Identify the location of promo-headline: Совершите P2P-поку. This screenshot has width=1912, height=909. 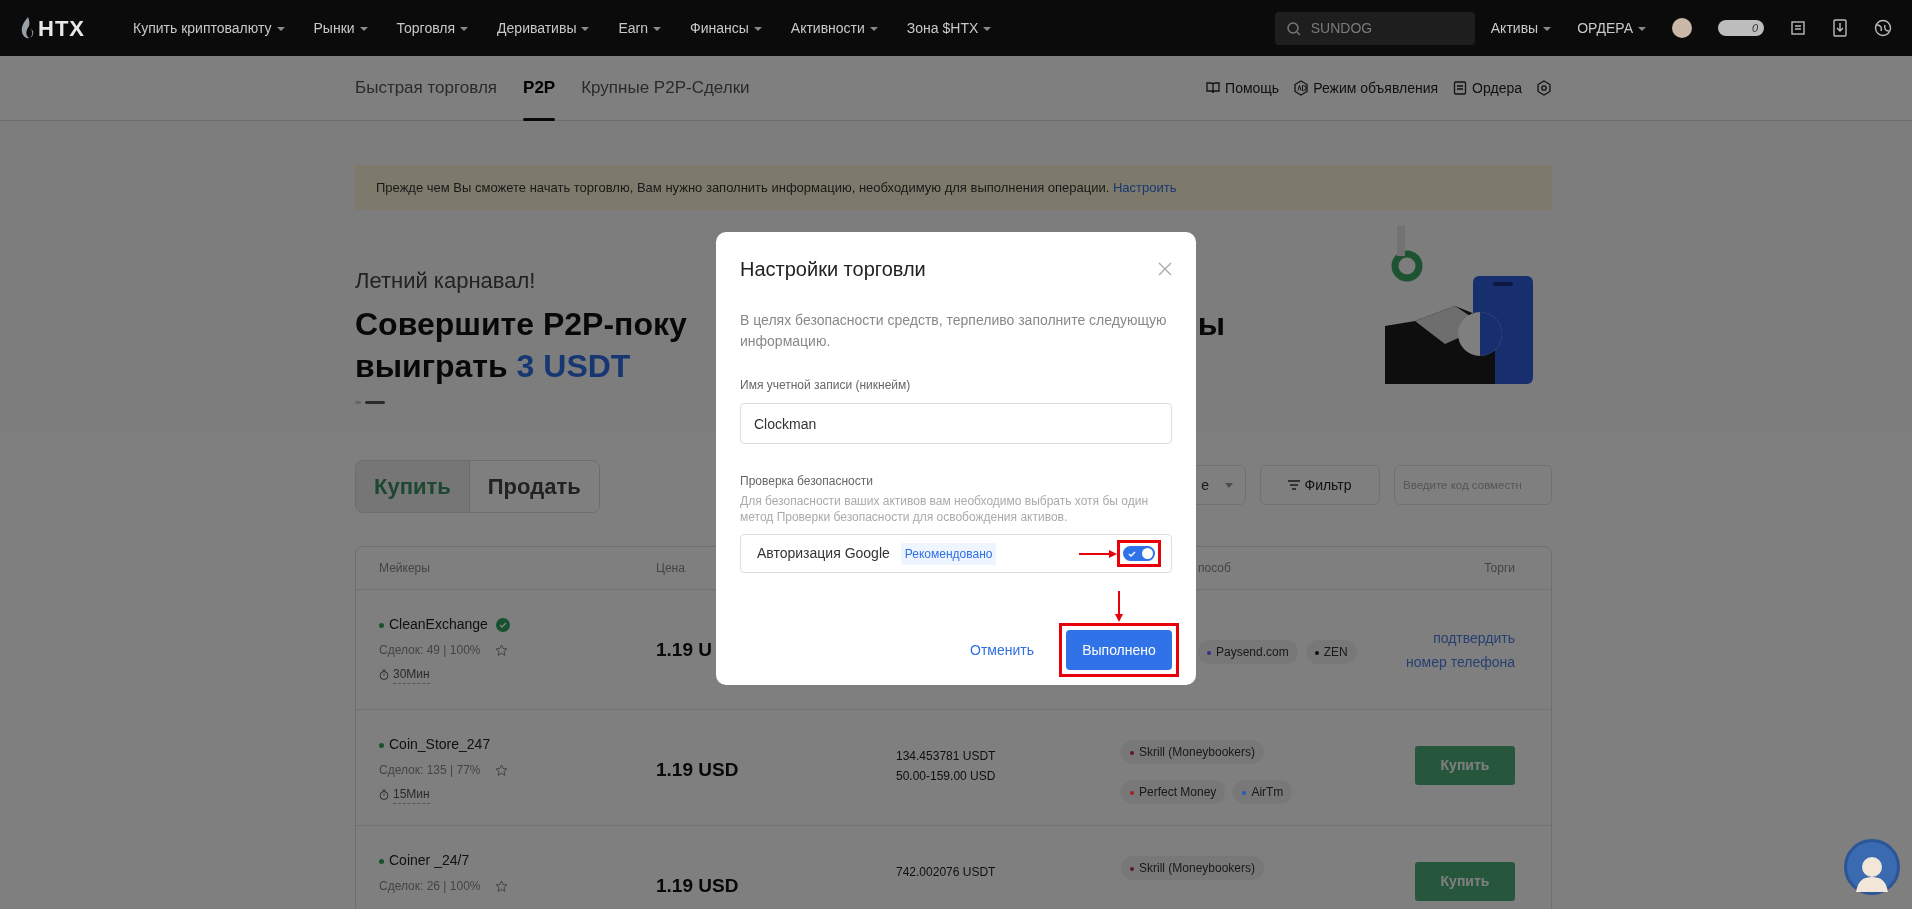
(521, 324).